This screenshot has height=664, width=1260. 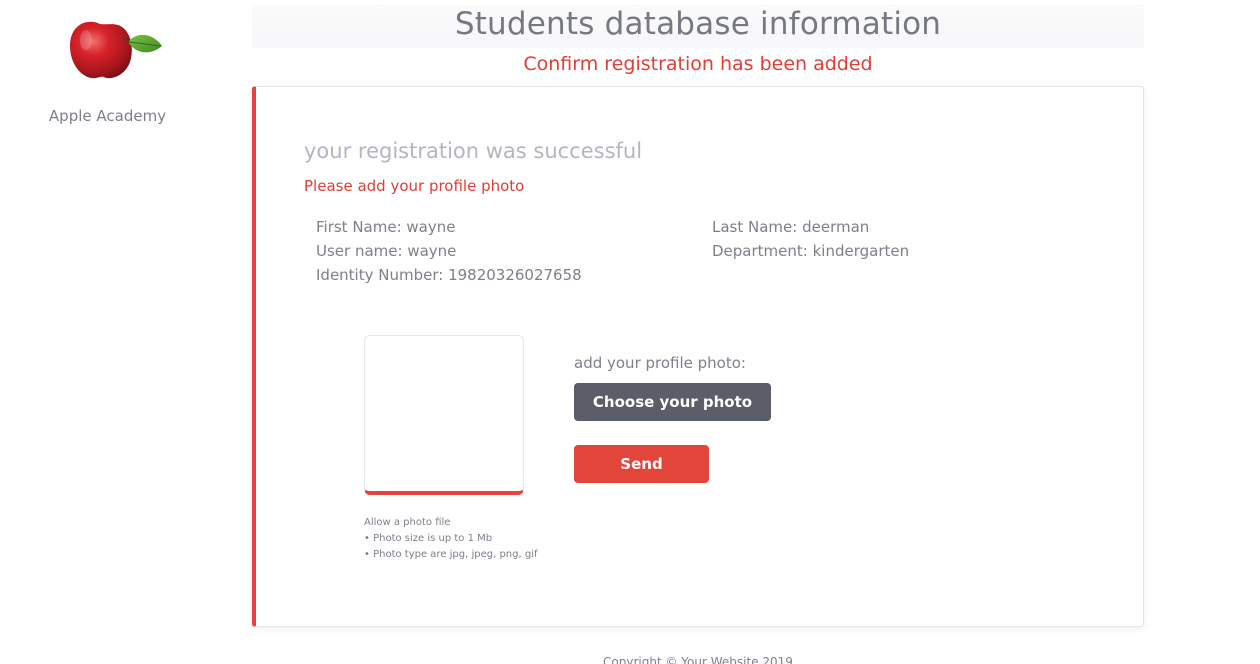 I want to click on photo-preview, so click(x=444, y=415).